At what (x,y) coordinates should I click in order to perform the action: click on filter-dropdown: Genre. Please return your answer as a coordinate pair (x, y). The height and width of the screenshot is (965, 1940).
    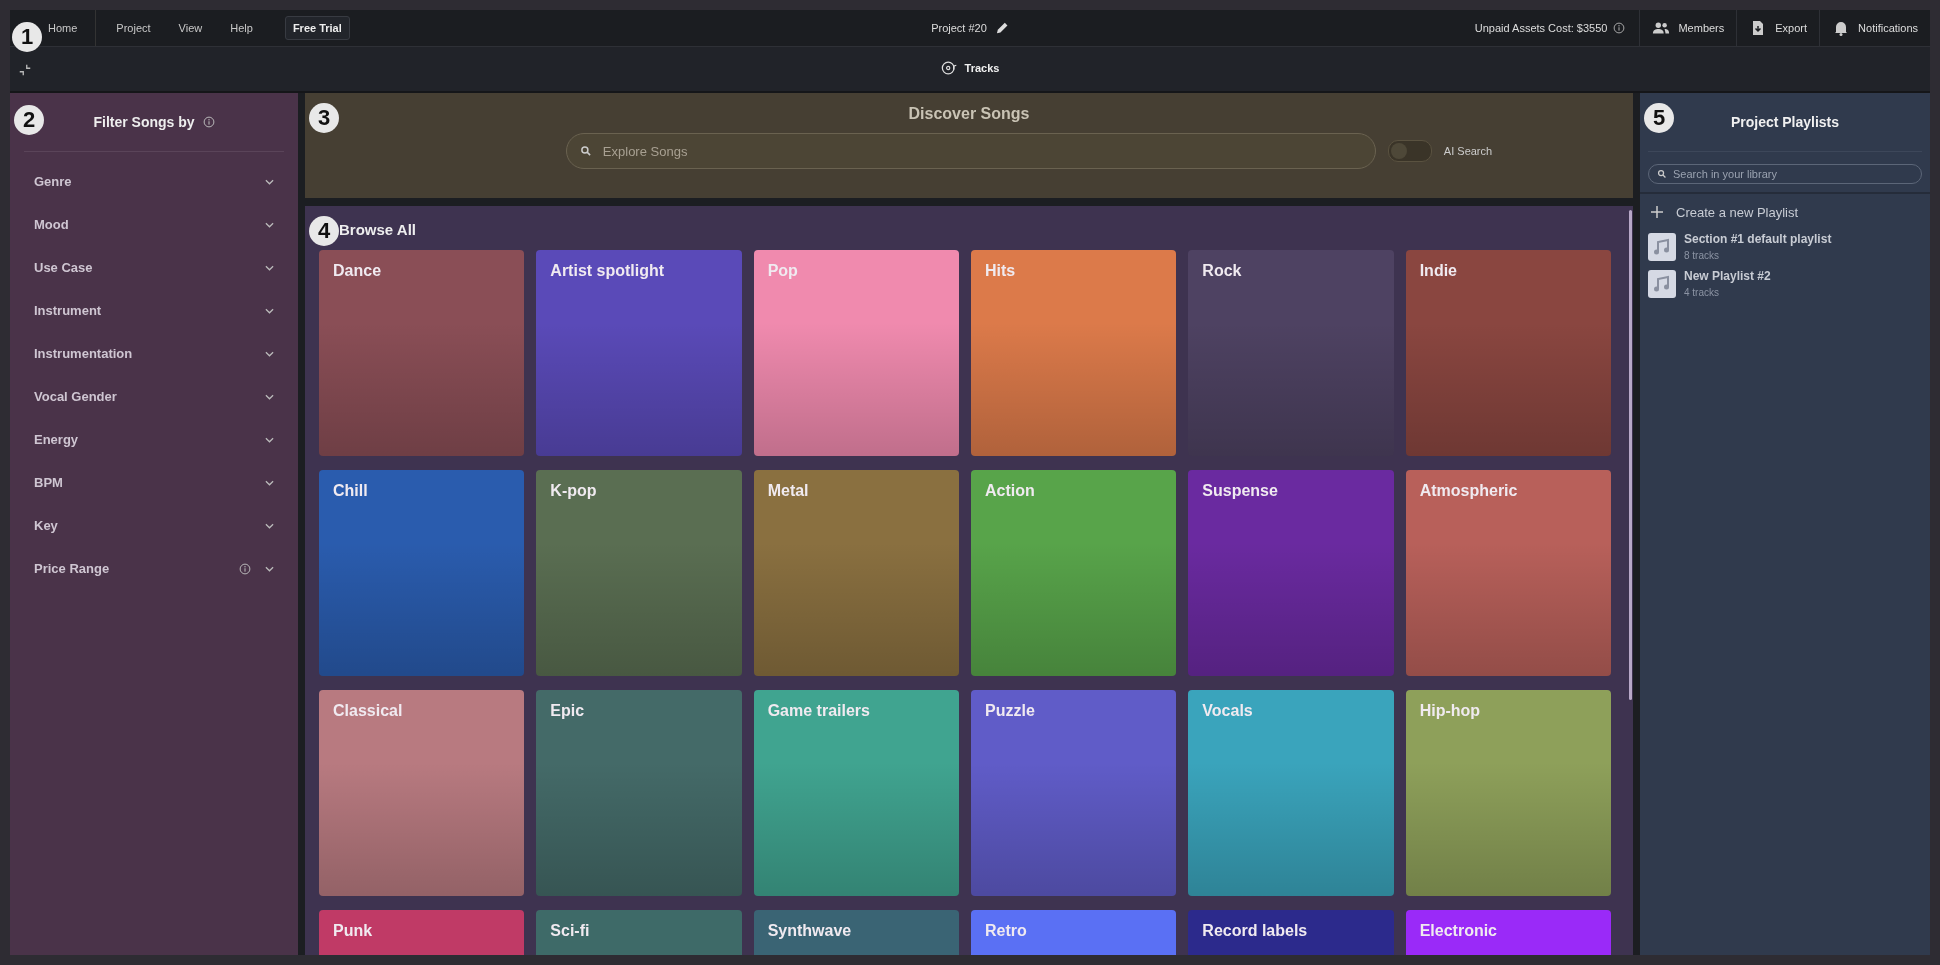
    Looking at the image, I should click on (154, 181).